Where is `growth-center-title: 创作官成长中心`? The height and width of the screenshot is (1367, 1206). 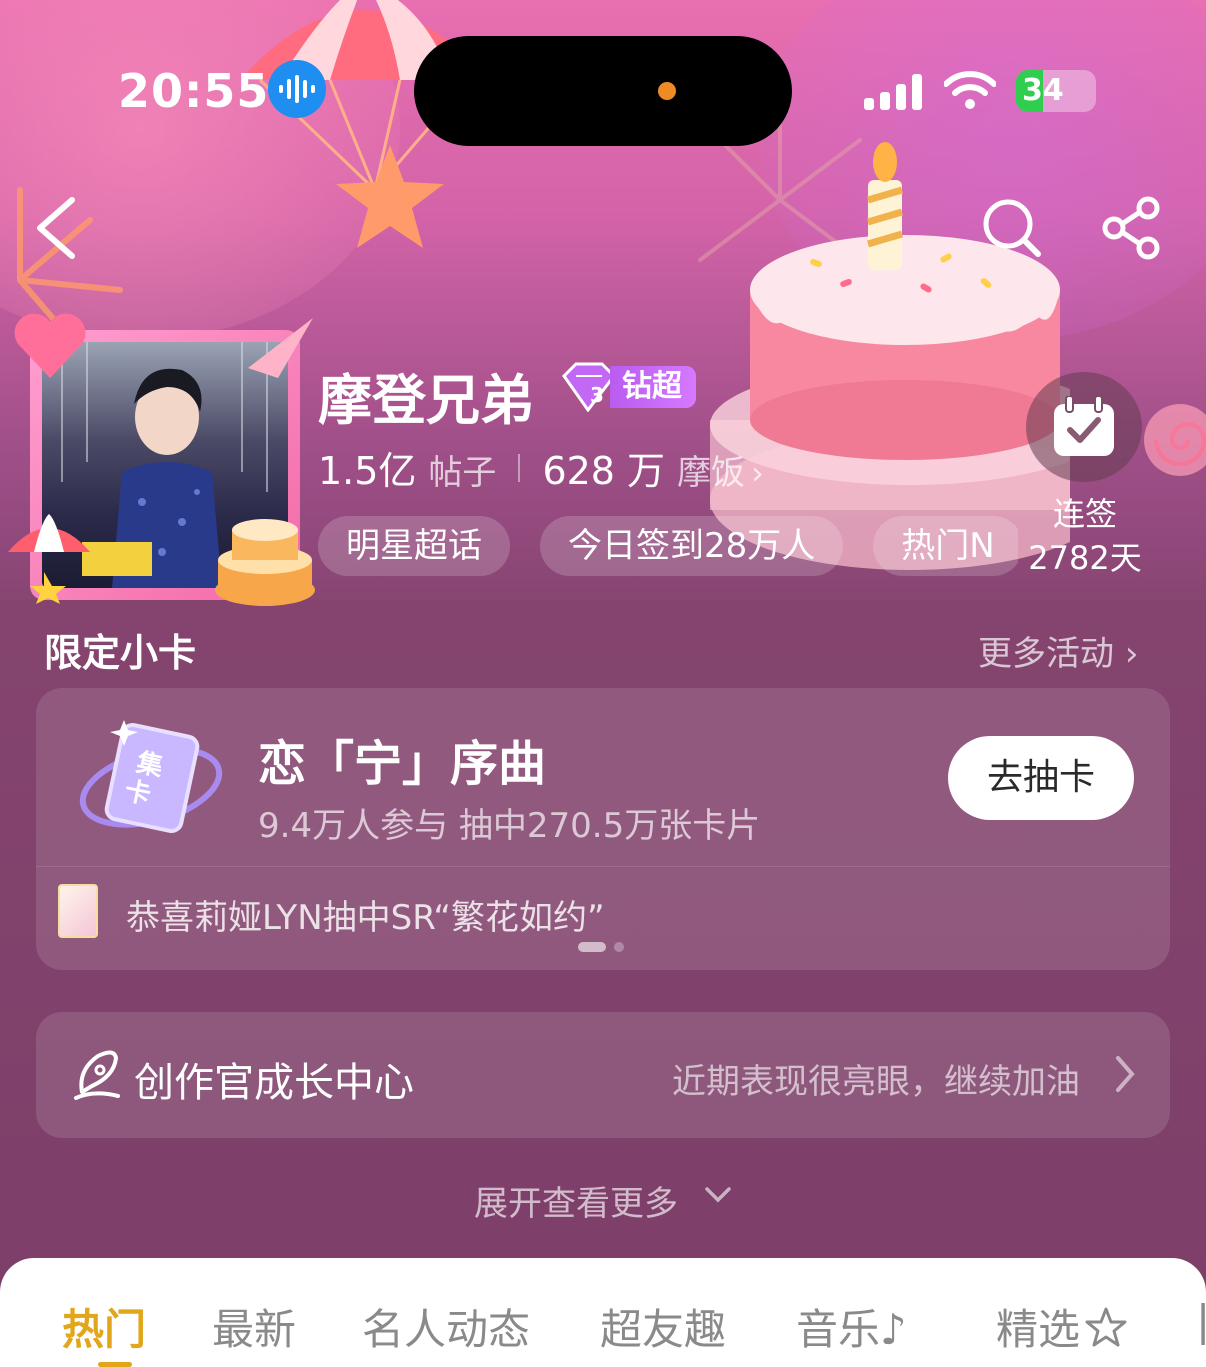 growth-center-title: 创作官成长中心 is located at coordinates (274, 1083).